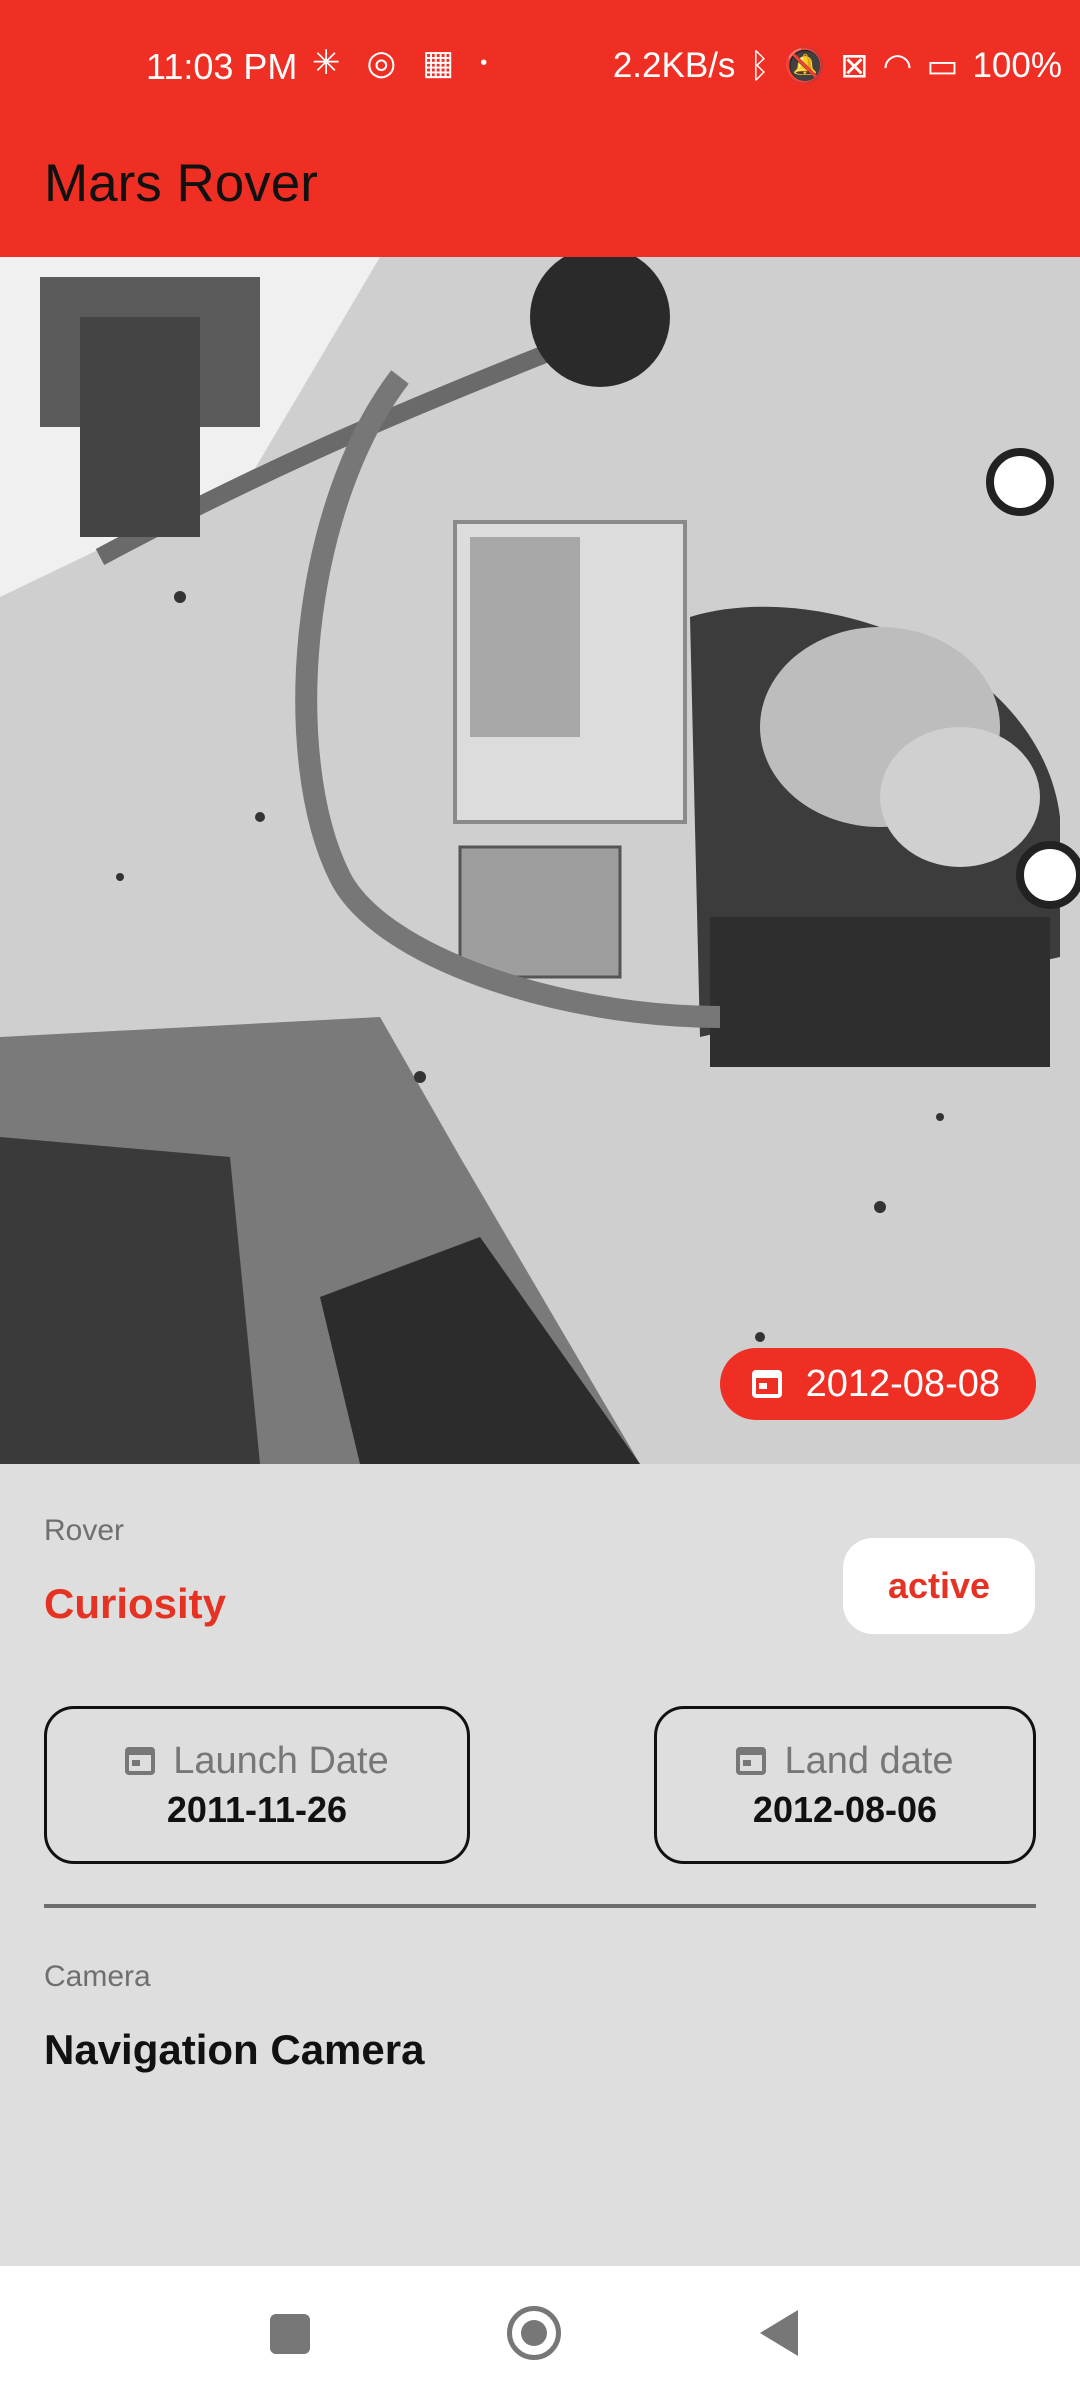 The width and height of the screenshot is (1080, 2400). I want to click on launch-date-label: Launch Date, so click(281, 1760).